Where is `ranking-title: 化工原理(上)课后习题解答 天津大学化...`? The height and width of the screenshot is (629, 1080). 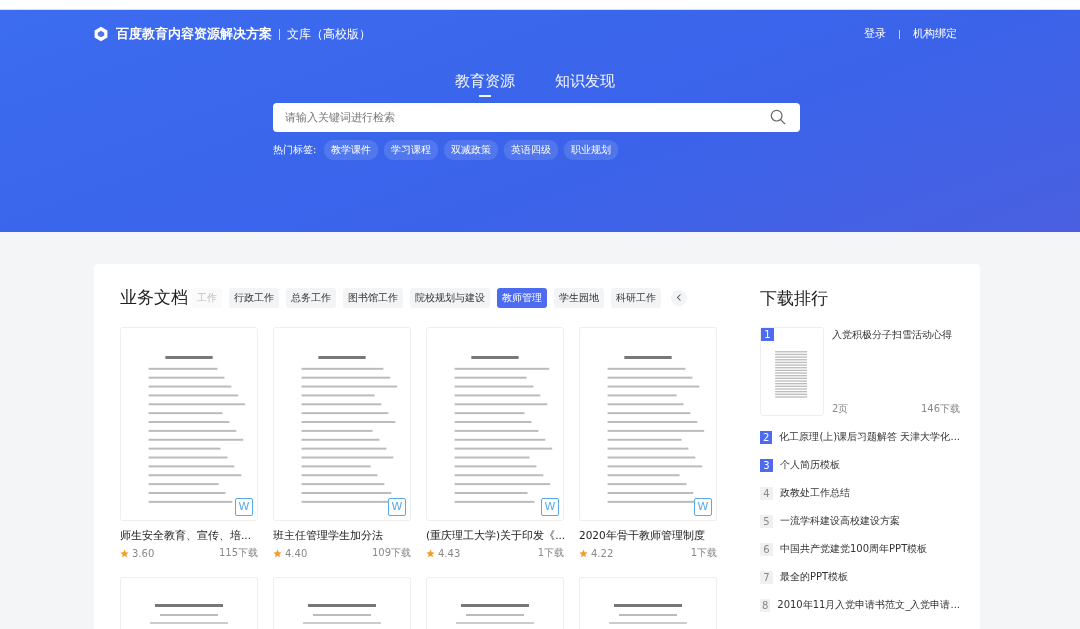 ranking-title: 化工原理(上)课后习题解答 天津大学化... is located at coordinates (869, 437).